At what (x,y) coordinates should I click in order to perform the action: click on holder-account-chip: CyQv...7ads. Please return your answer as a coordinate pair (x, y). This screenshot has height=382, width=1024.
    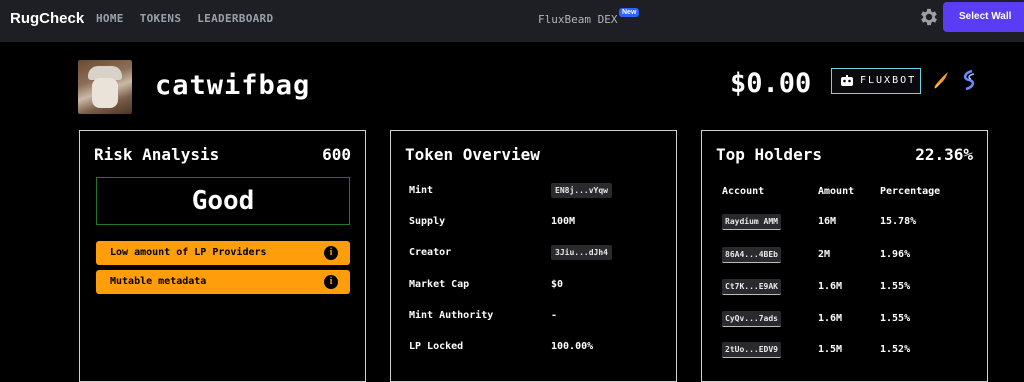
    Looking at the image, I should click on (751, 319).